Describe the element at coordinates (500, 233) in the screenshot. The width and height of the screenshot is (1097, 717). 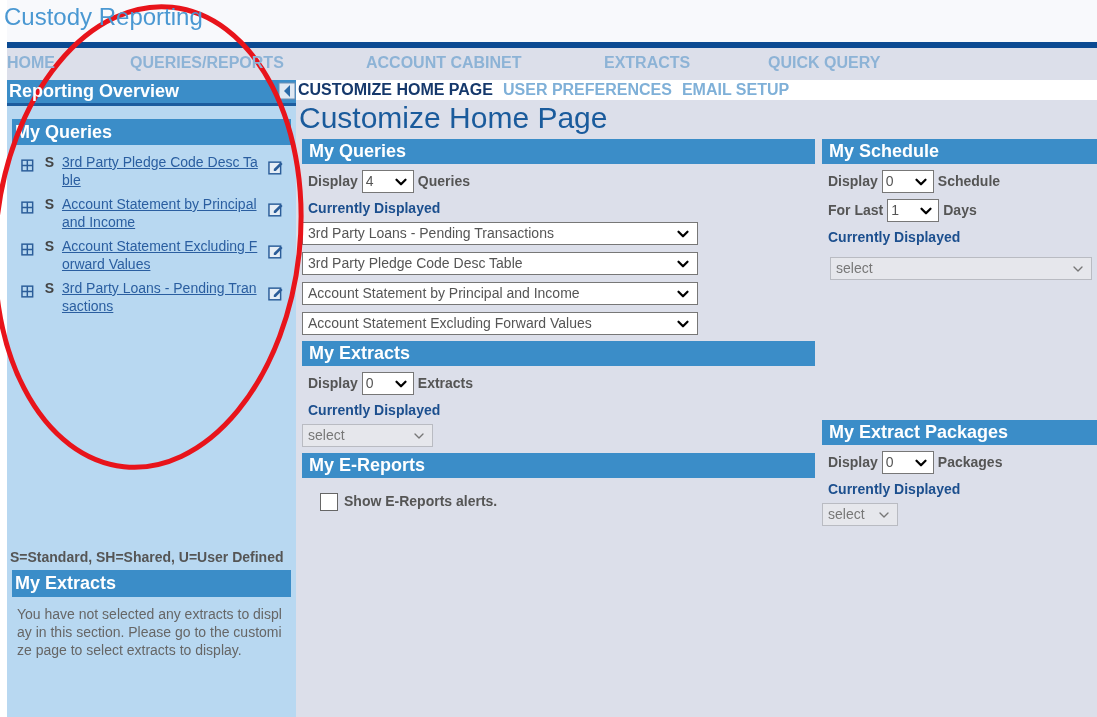
I see `select-field: 3rd Party Loans - Pending Transactions` at that location.